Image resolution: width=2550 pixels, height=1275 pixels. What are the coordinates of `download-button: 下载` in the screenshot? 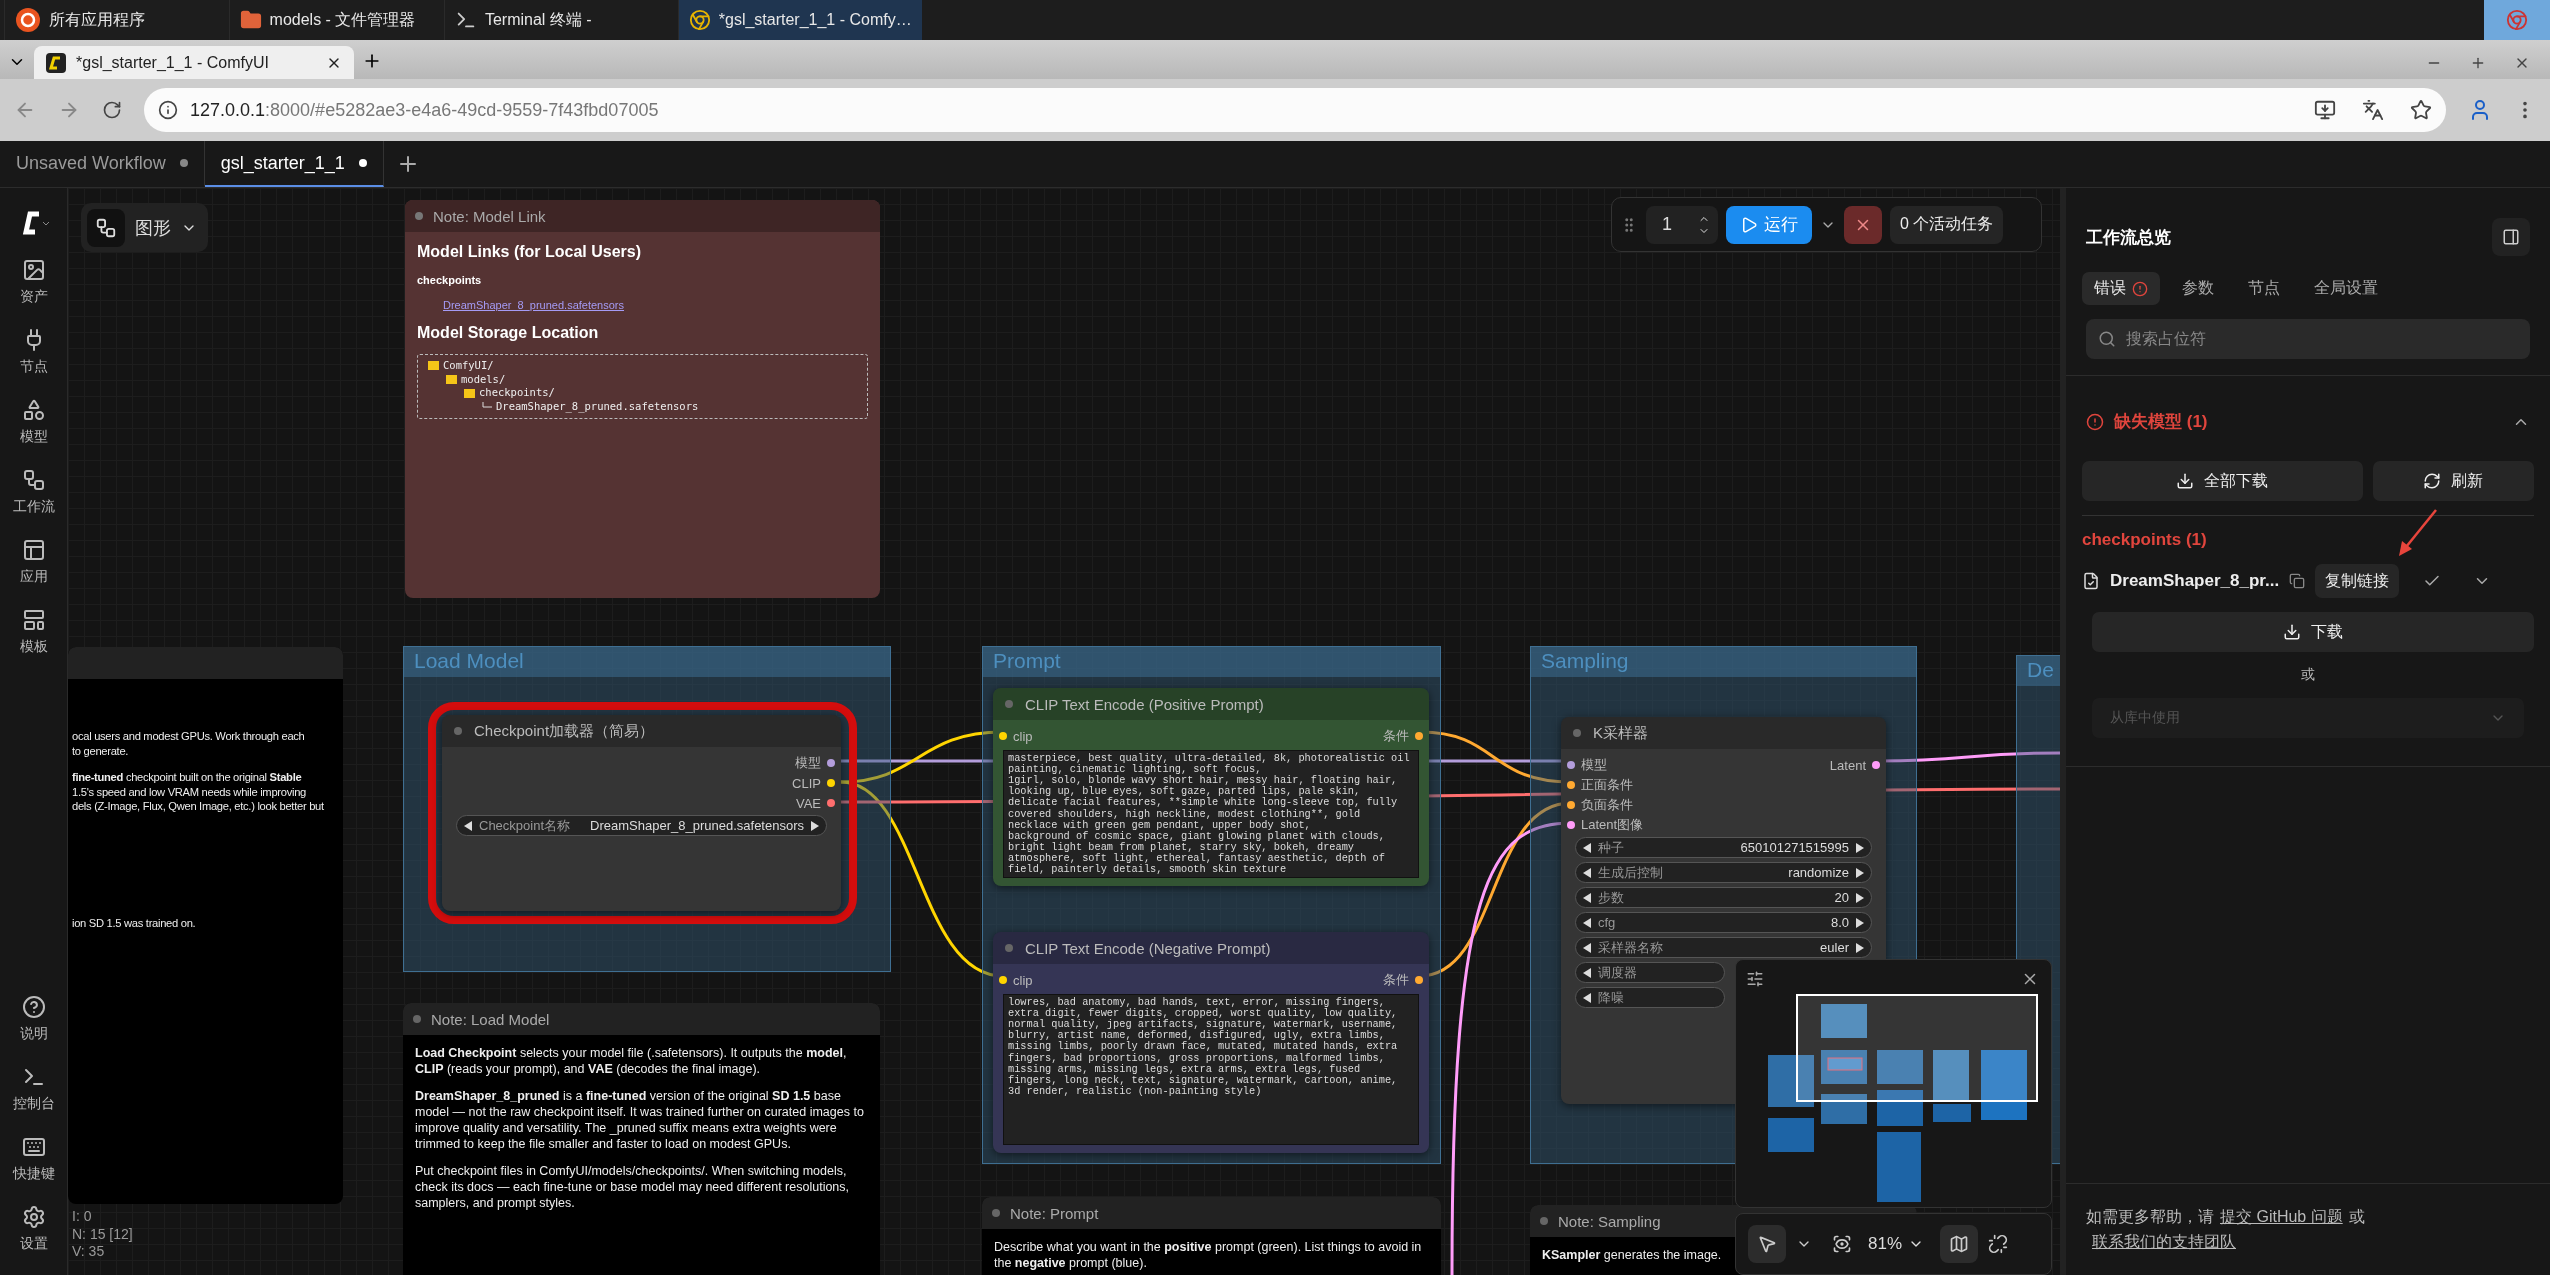 It's located at (2313, 632).